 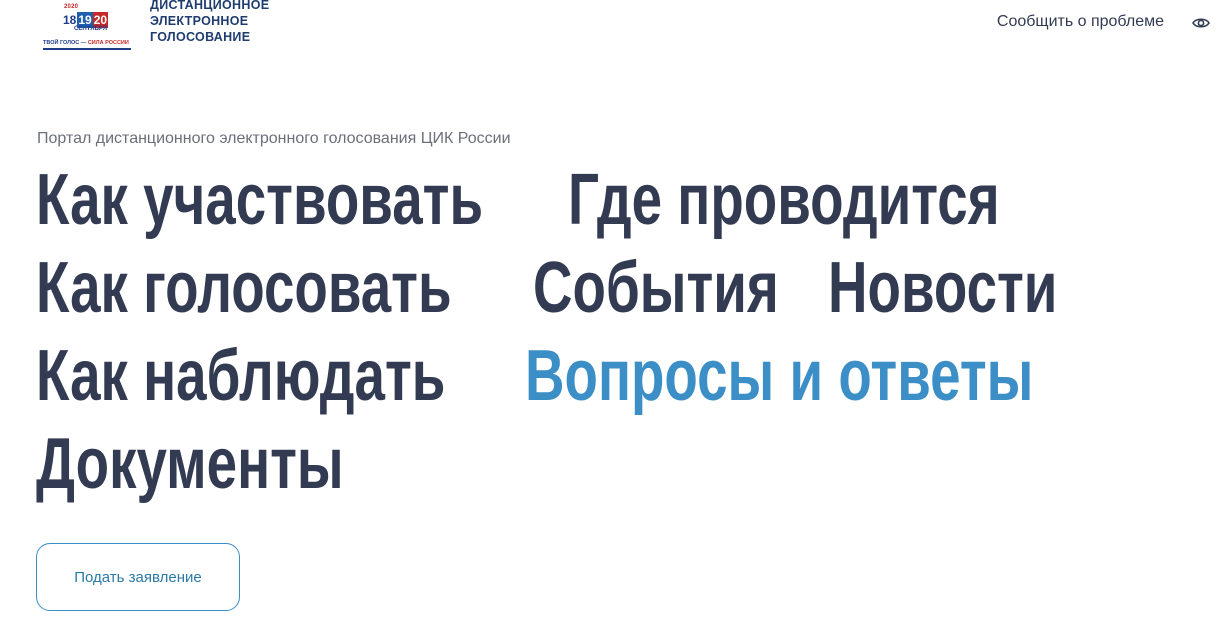 I want to click on logo-slogan: ТВОЙ ГОЛОС — СИЛА РОССИИ, so click(x=86, y=43).